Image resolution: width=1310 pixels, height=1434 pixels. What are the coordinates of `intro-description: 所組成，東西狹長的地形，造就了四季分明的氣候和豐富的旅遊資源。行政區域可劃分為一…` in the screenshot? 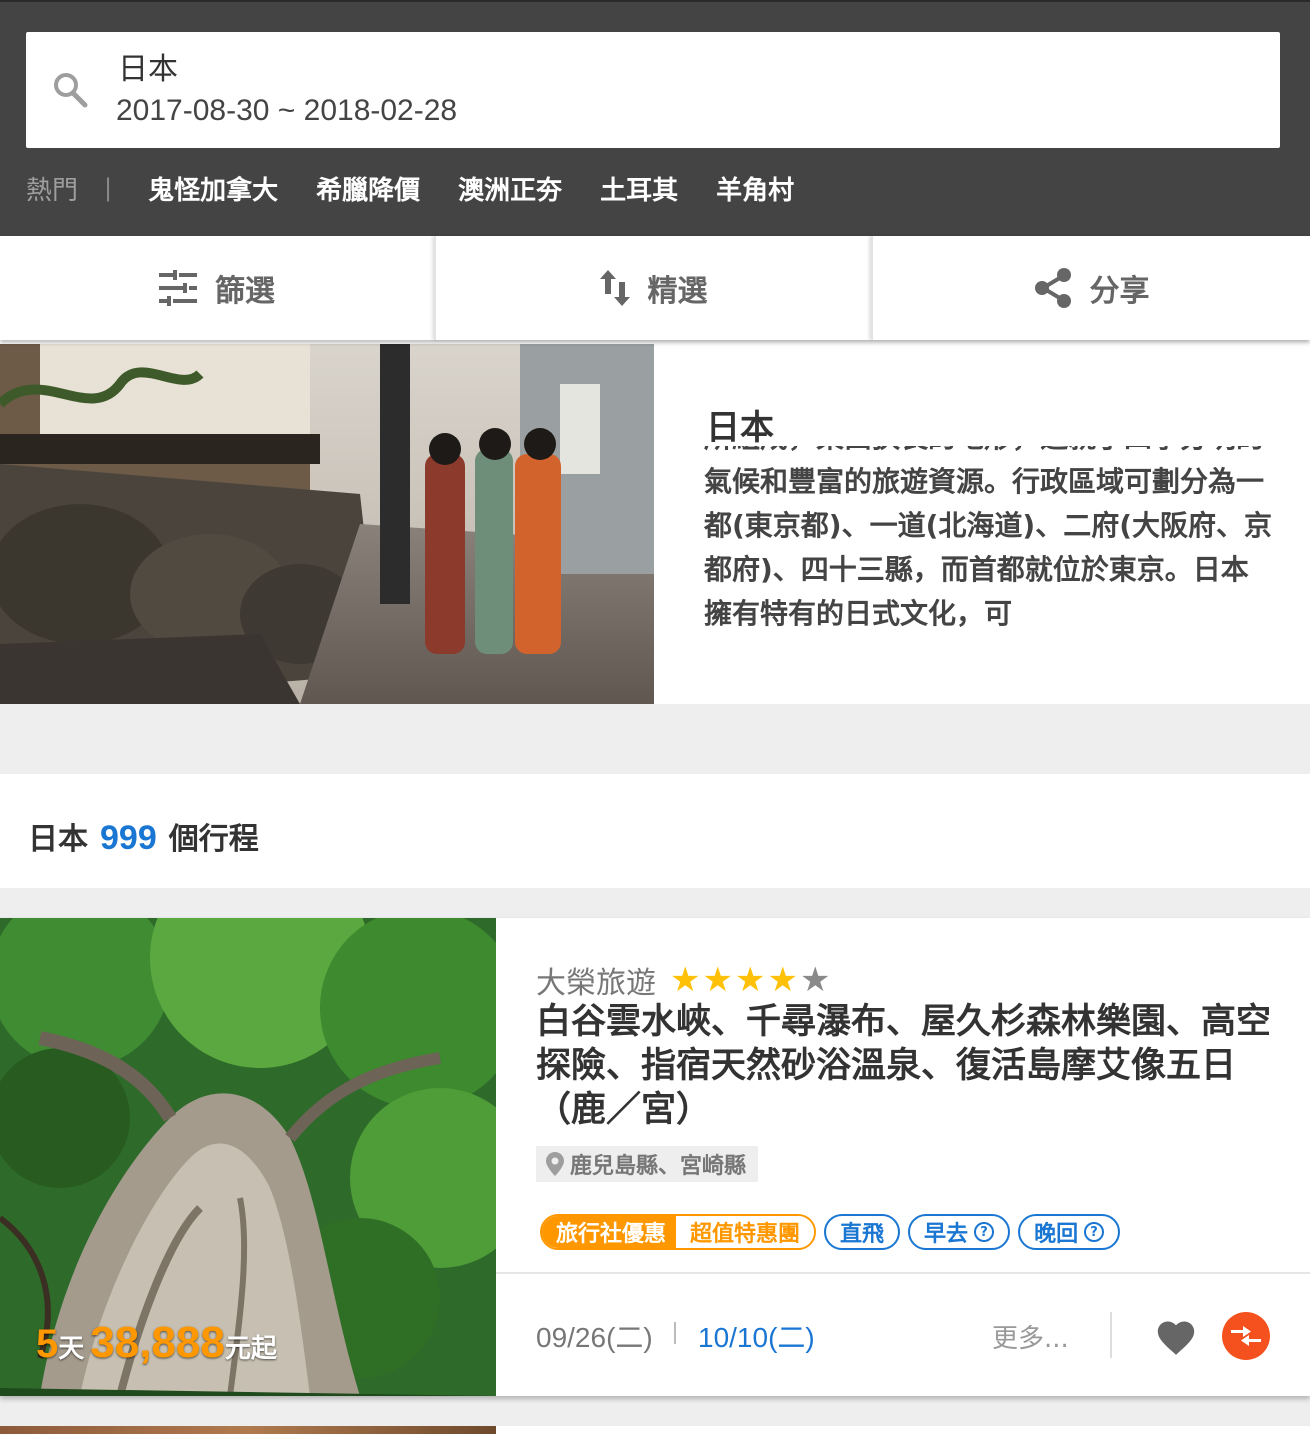 It's located at (988, 538).